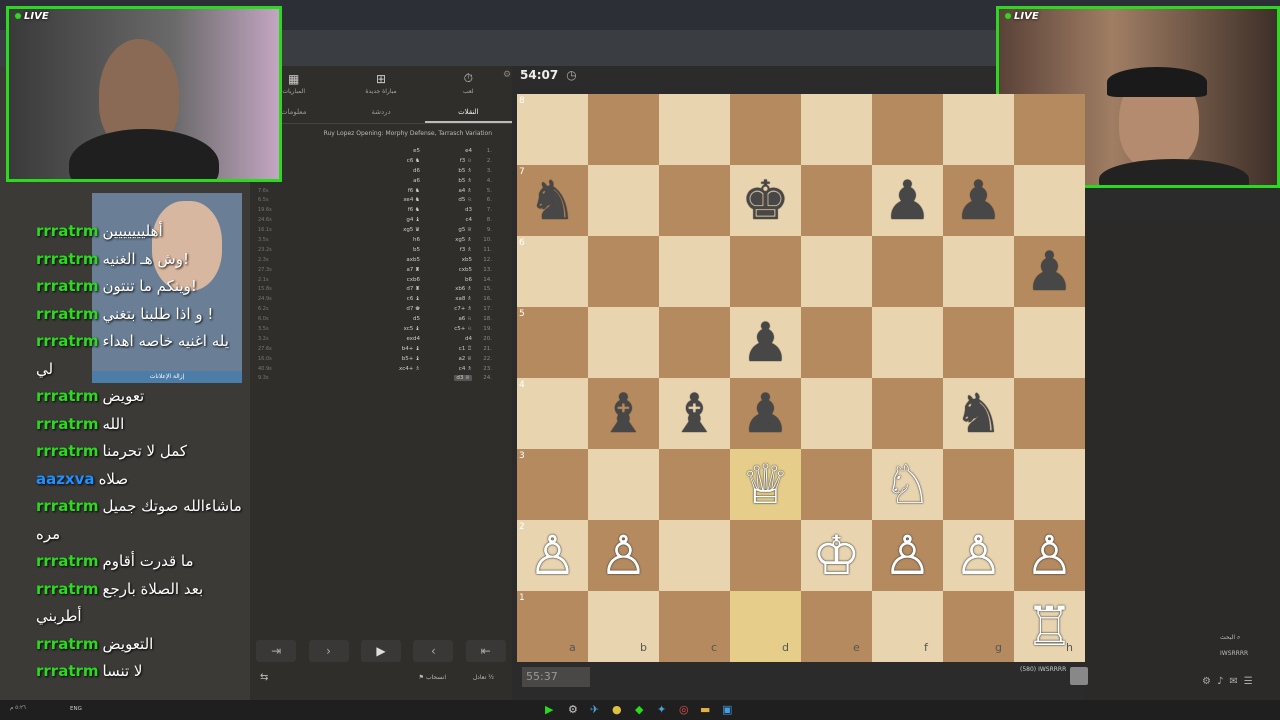 This screenshot has height=720, width=1280. Describe the element at coordinates (381, 183) in the screenshot. I see `move-row: 4.b5 ♗a612.9s` at that location.